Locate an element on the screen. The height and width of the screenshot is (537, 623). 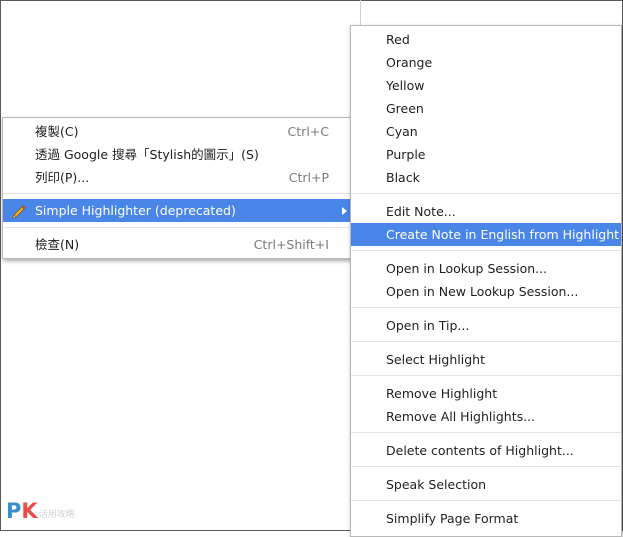
submenu-item-green: Green is located at coordinates (486, 108).